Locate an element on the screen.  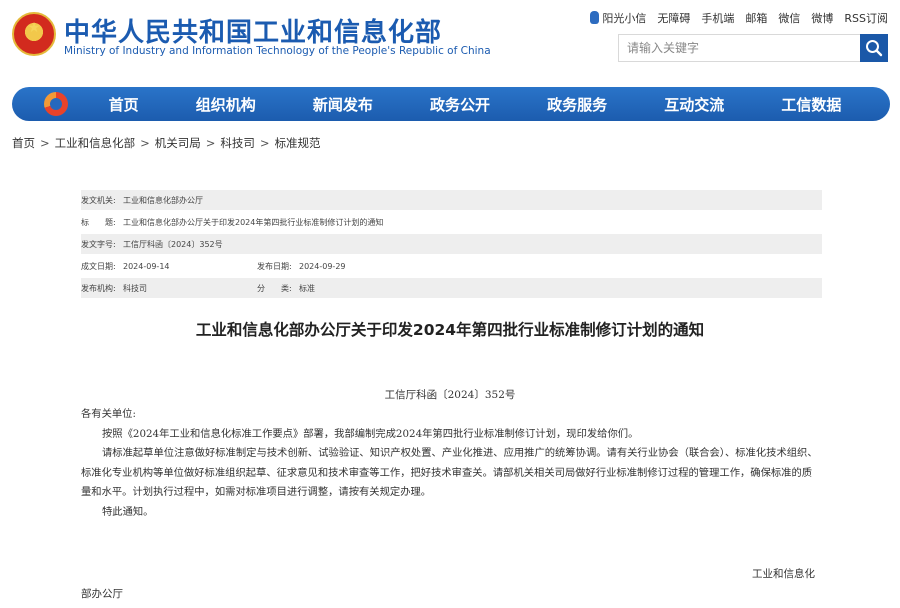
signature-line-1: 工业和信息化 is located at coordinates (783, 574).